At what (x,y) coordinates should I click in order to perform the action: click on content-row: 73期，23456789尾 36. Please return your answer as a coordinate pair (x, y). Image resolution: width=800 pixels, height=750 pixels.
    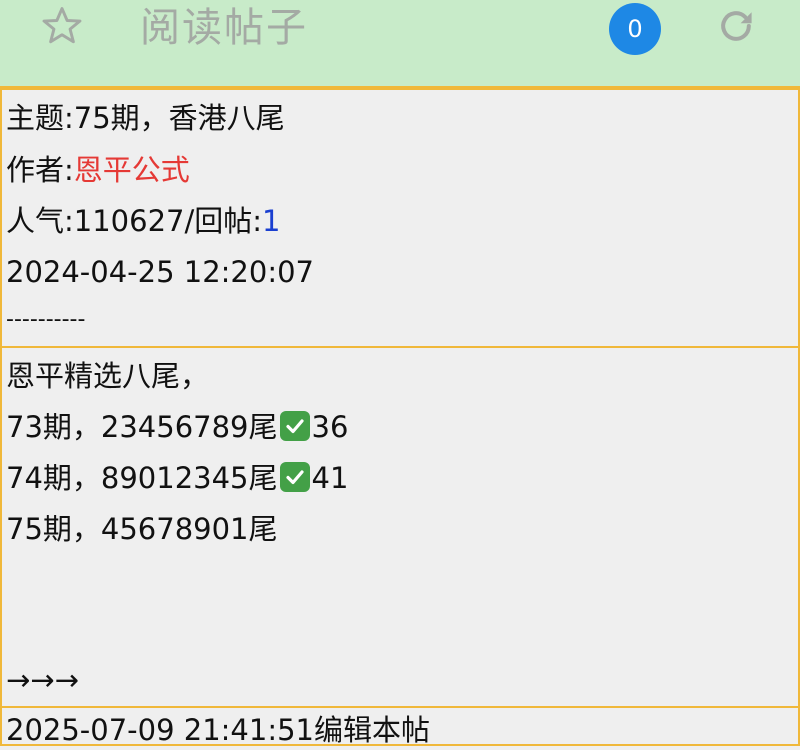
    Looking at the image, I should click on (177, 427).